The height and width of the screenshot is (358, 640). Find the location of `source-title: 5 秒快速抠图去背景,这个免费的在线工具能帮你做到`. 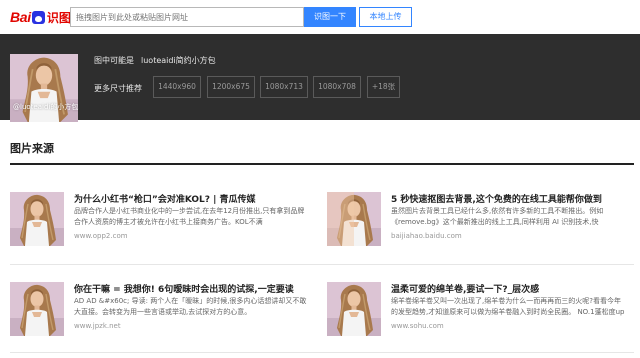

source-title: 5 秒快速抠图去背景,这个免费的在线工具能帮你做到 is located at coordinates (509, 198).